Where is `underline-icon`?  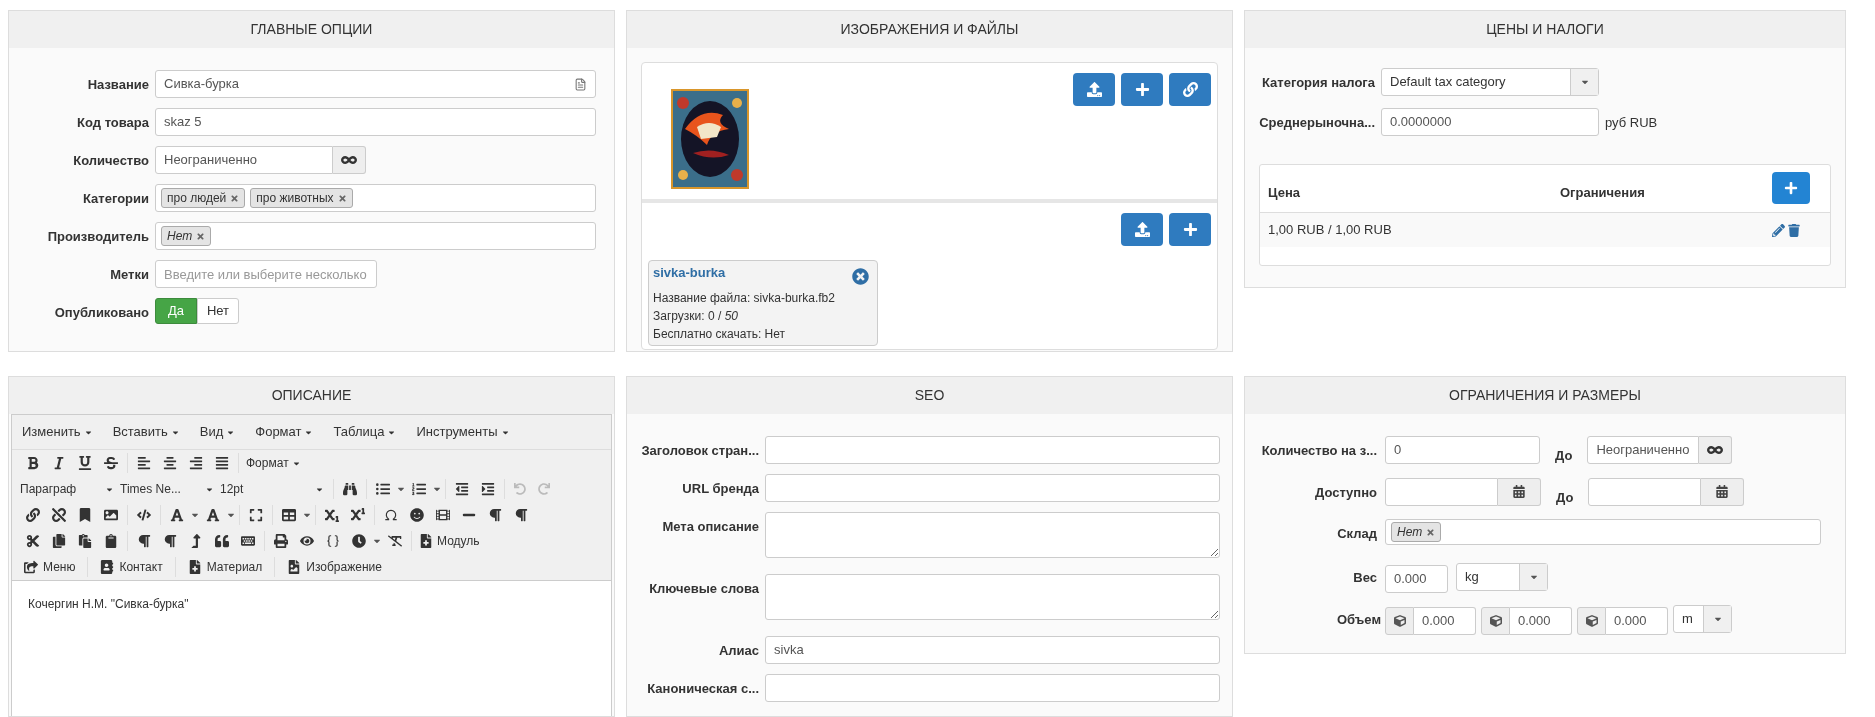
underline-icon is located at coordinates (85, 463).